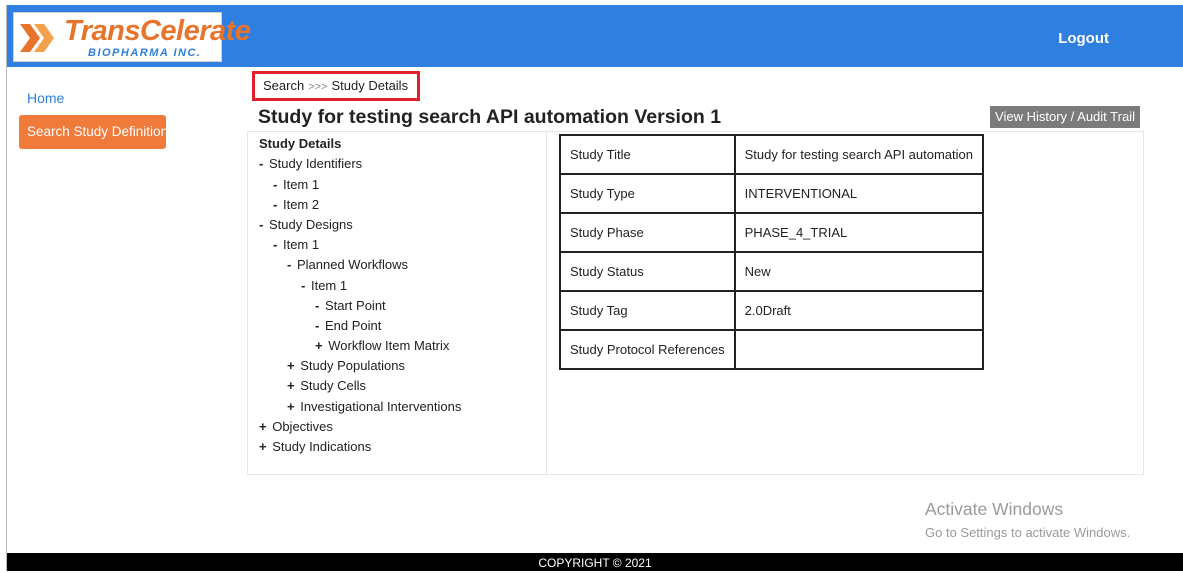 The height and width of the screenshot is (573, 1183). What do you see at coordinates (157, 31) in the screenshot?
I see `logo-title: TransCelerate` at bounding box center [157, 31].